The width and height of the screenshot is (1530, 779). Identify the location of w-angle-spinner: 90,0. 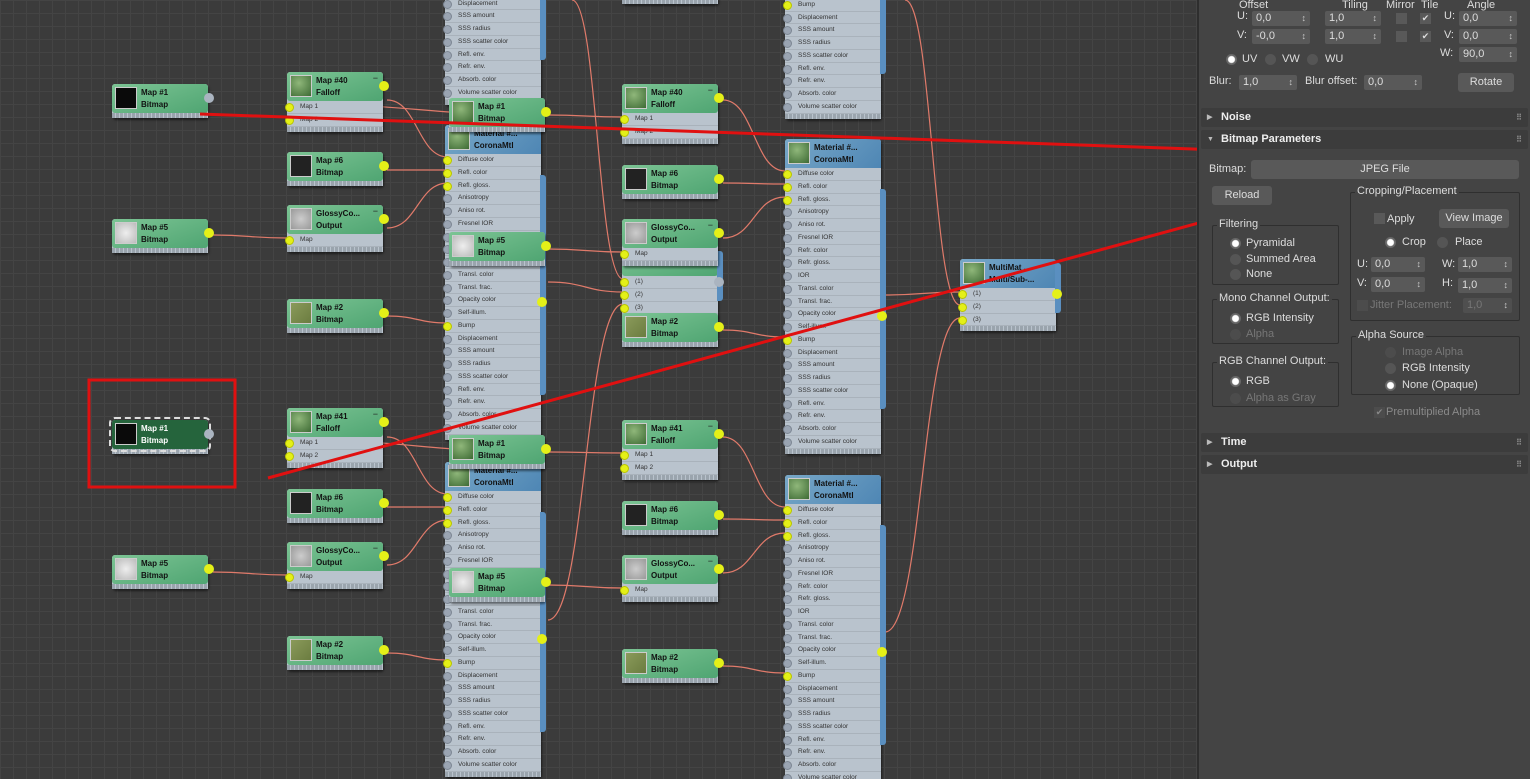
(1488, 54).